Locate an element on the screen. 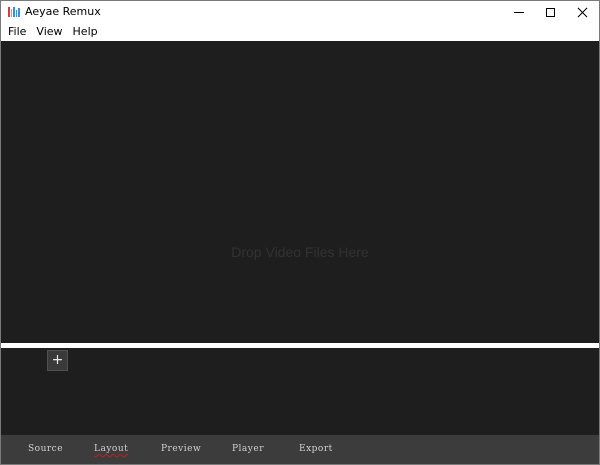 This screenshot has height=465, width=600. minimize-button is located at coordinates (519, 12).